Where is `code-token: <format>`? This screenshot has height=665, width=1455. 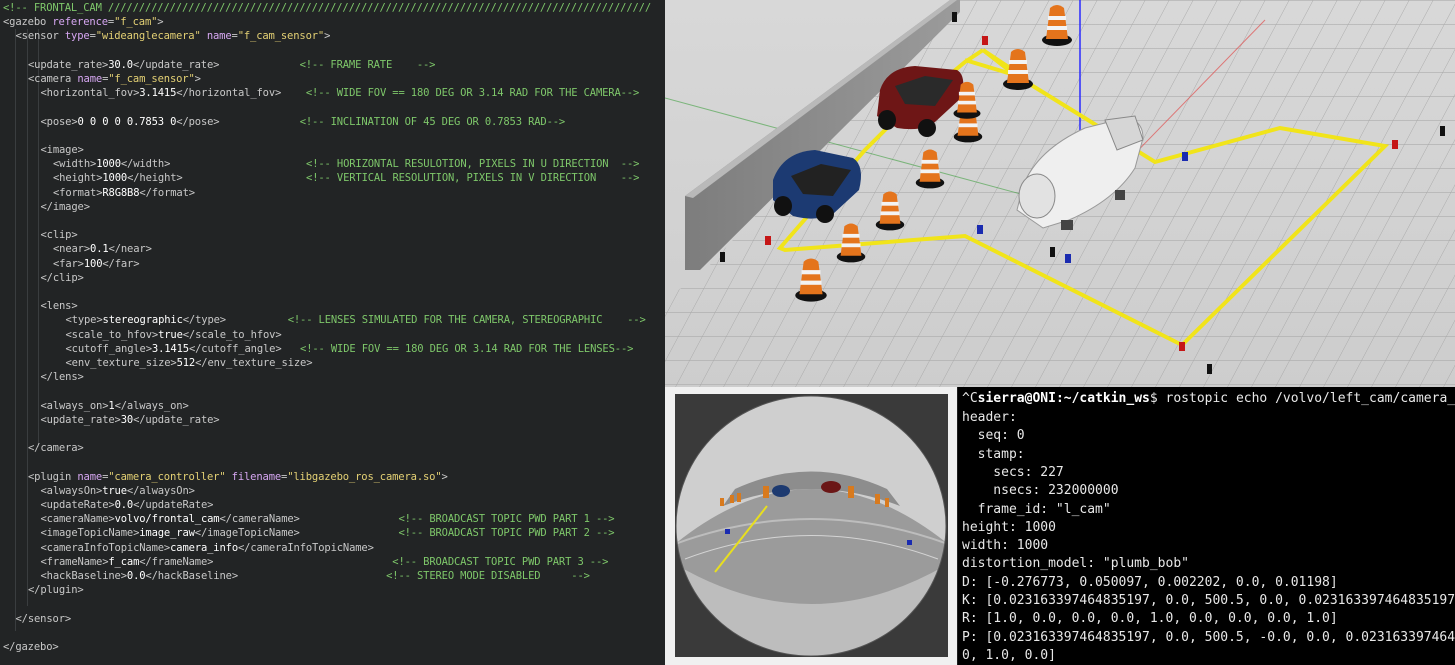 code-token: <format> is located at coordinates (78, 192).